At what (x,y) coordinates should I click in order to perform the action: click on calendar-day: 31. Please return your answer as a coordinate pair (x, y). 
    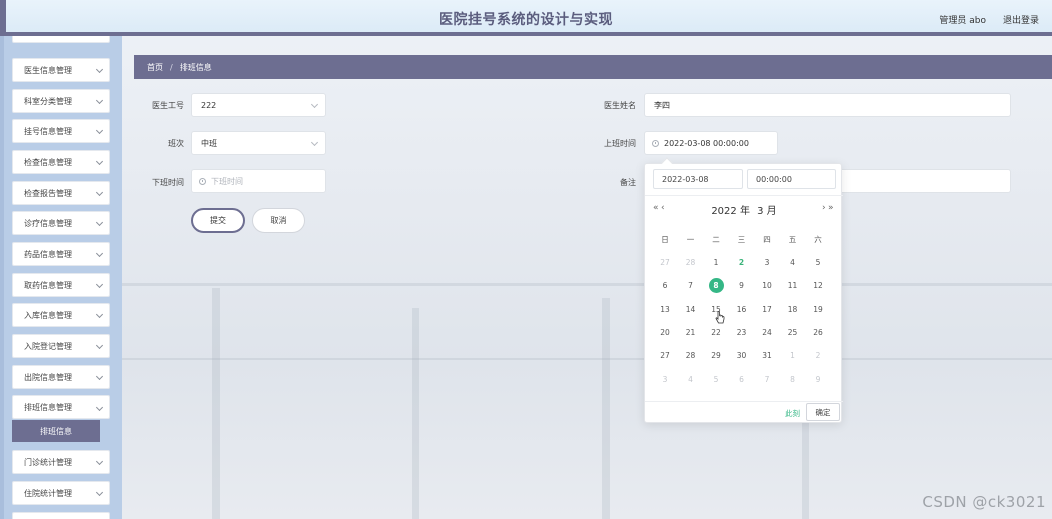
    Looking at the image, I should click on (767, 356).